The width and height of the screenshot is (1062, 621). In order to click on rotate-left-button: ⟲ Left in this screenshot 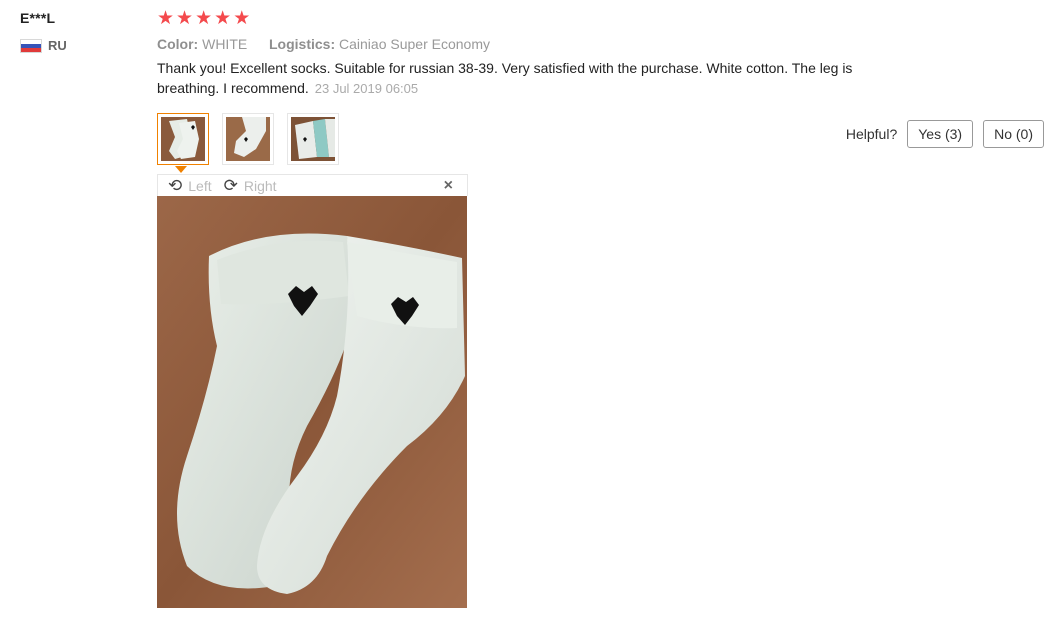, I will do `click(190, 185)`.